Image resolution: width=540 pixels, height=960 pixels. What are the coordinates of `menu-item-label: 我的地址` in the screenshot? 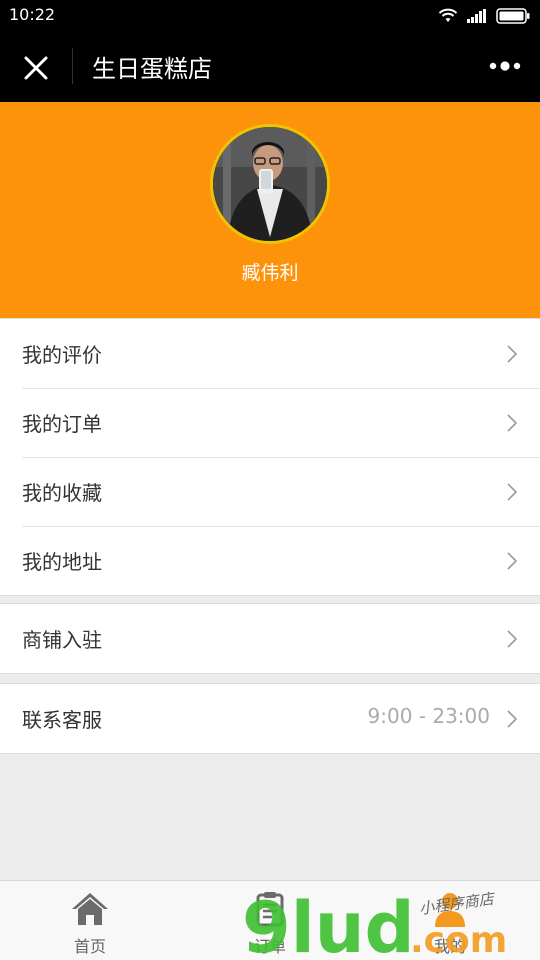 It's located at (62, 562).